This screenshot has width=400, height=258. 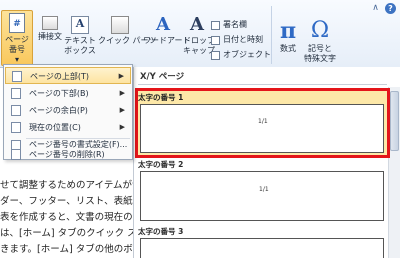 I want to click on date-time-label: 日付と時刻, so click(x=243, y=39).